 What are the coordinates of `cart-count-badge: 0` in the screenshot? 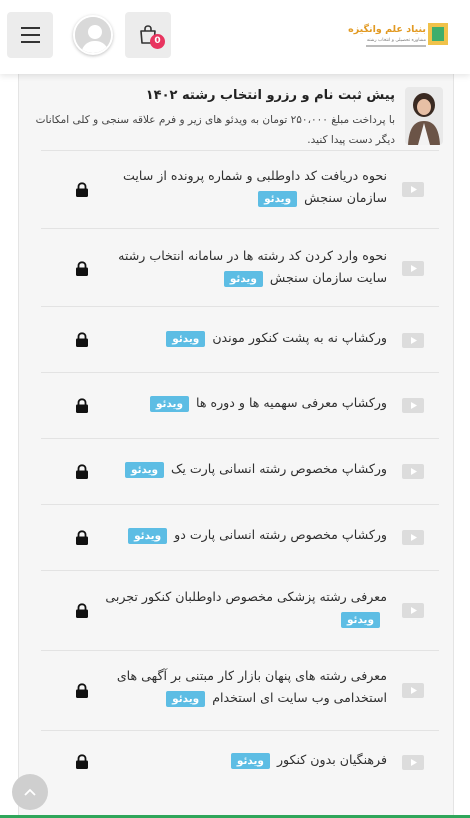 It's located at (157, 41).